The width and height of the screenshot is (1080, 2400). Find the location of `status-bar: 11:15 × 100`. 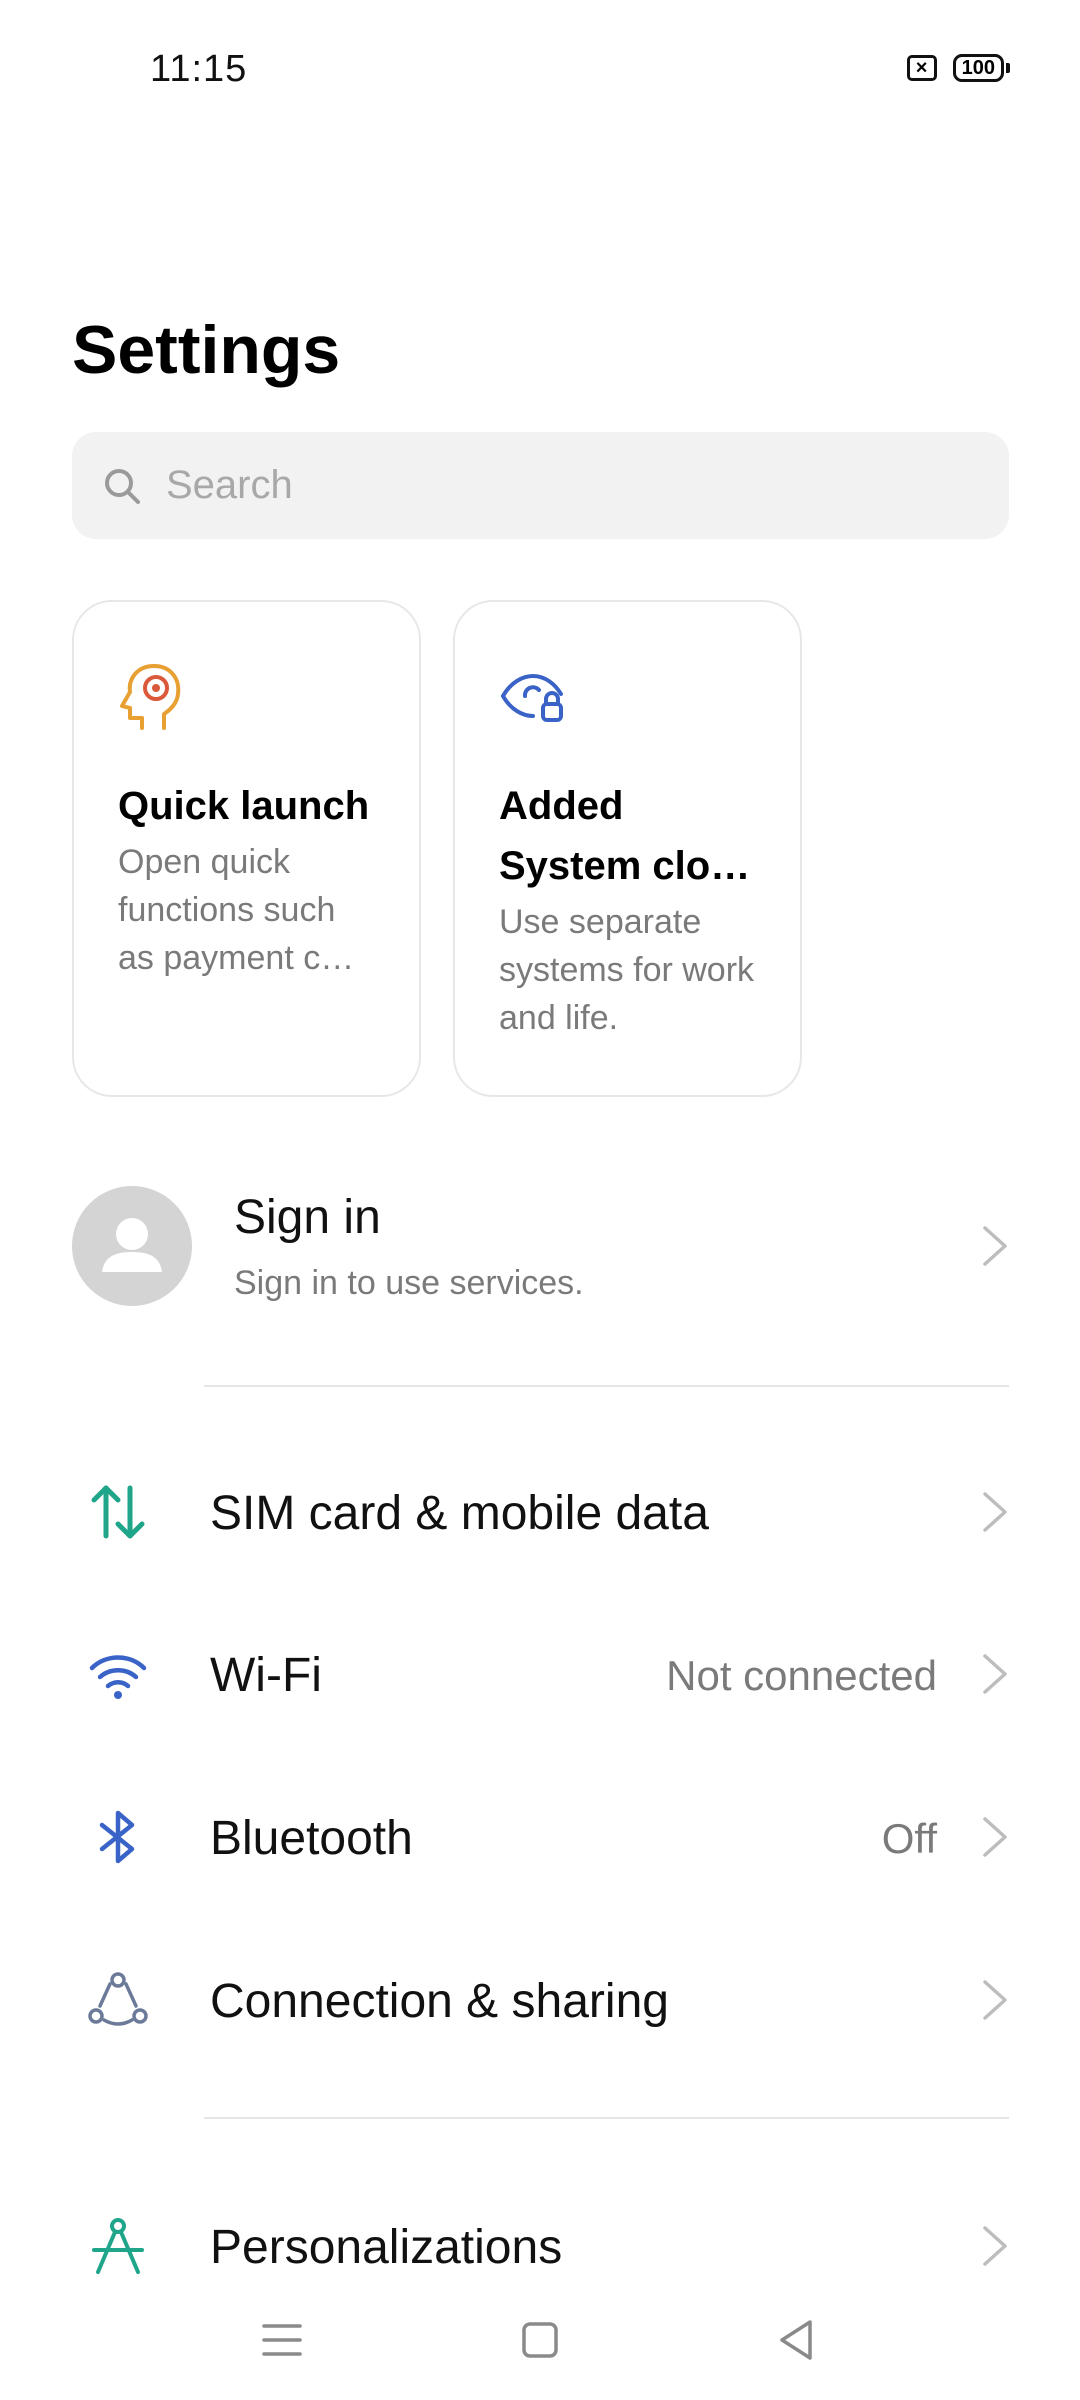

status-bar: 11:15 × 100 is located at coordinates (540, 70).